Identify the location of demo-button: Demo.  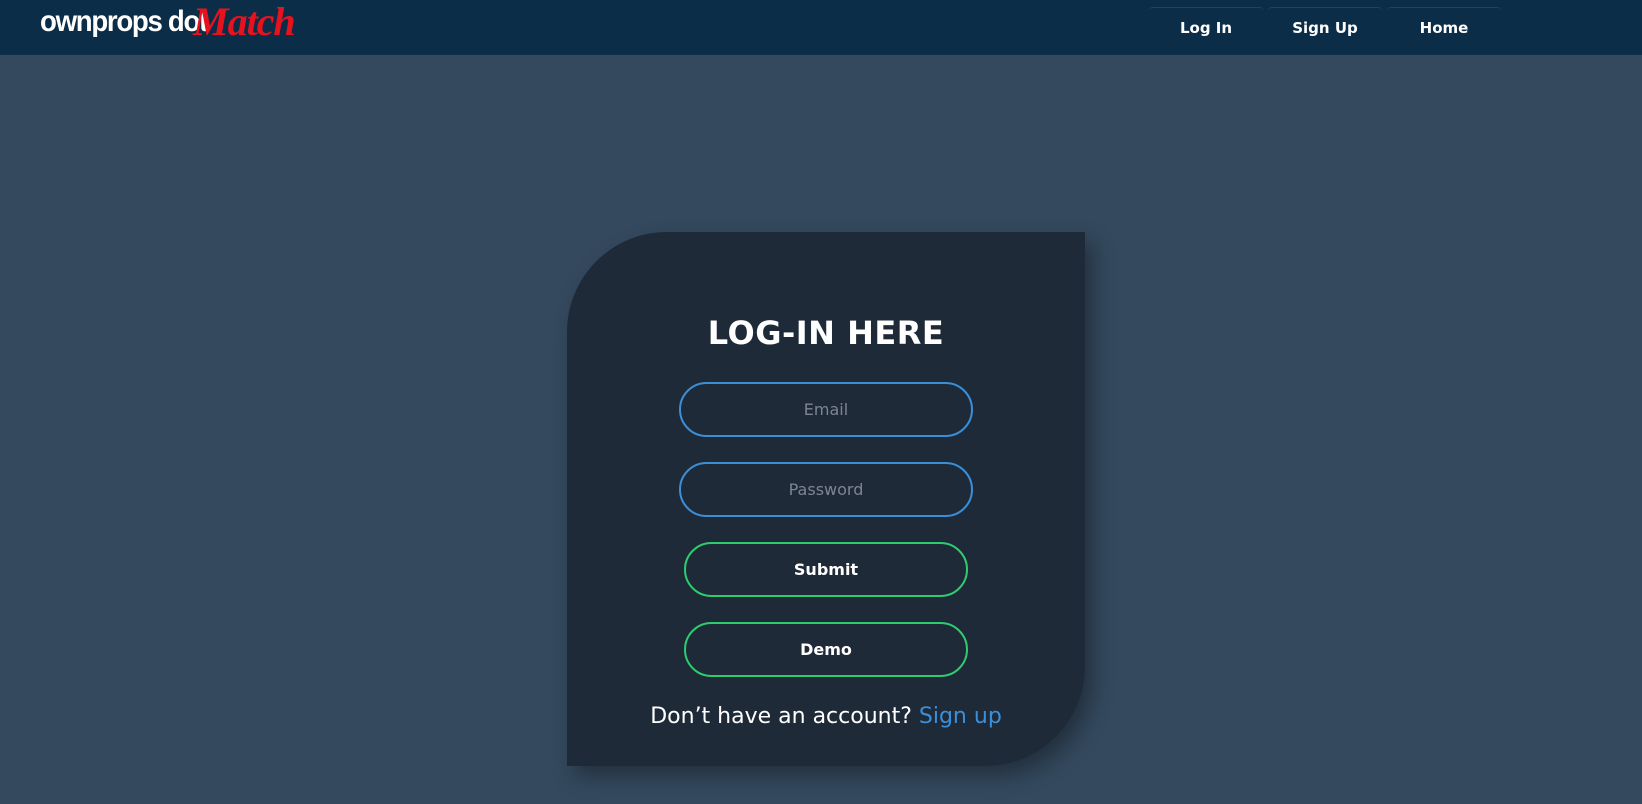
(826, 649).